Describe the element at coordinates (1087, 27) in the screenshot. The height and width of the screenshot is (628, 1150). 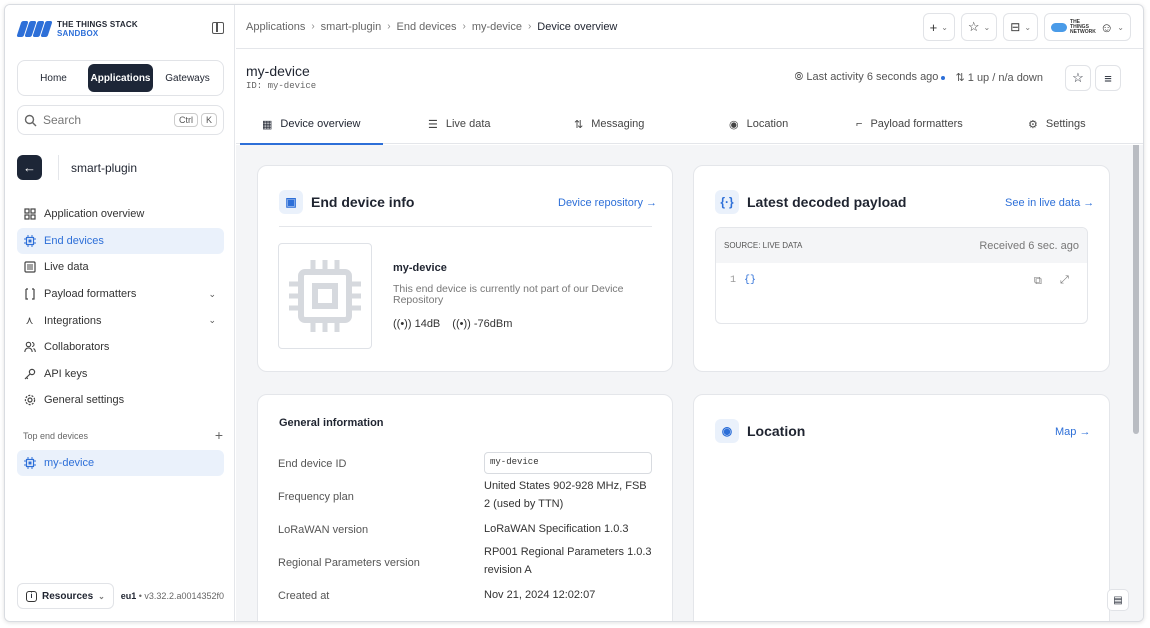
I see `profile-button: THE THINGS NETWORK ☺ ⌄` at that location.